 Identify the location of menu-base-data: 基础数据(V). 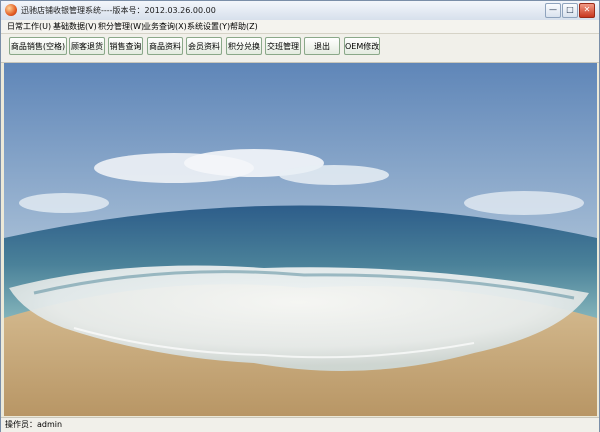
(75, 26).